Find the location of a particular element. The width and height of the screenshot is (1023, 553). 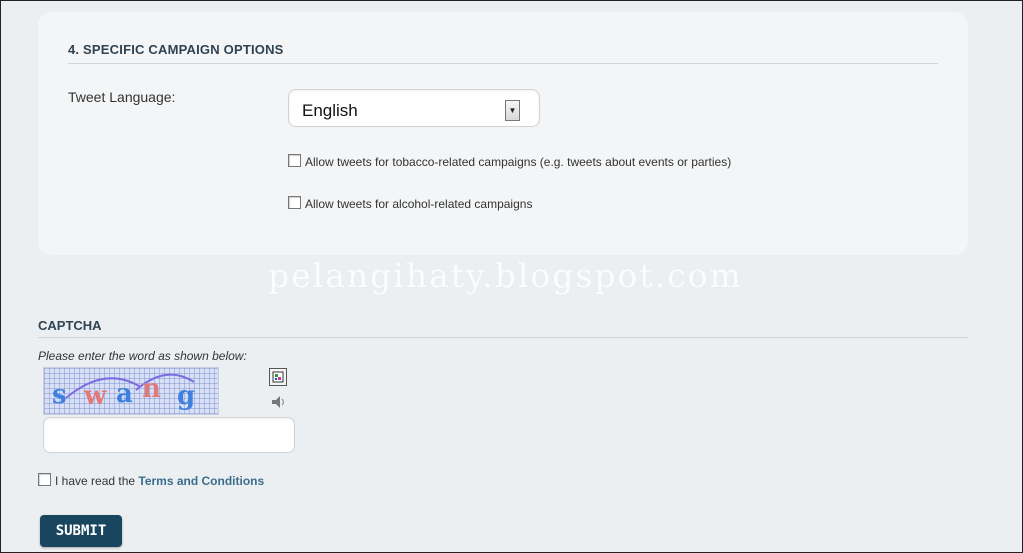

terms-link: Terms and Conditions is located at coordinates (201, 481).